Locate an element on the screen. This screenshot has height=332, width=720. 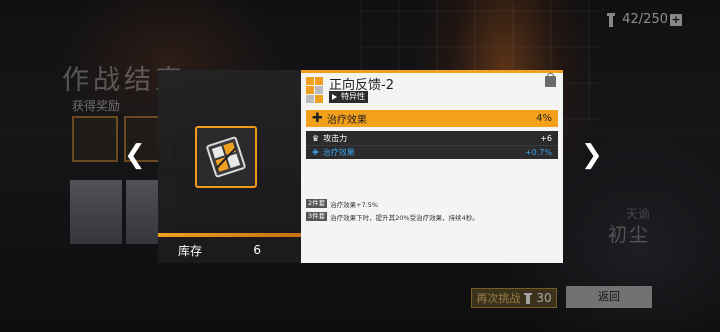
trait-label: 特异性 is located at coordinates (353, 96).